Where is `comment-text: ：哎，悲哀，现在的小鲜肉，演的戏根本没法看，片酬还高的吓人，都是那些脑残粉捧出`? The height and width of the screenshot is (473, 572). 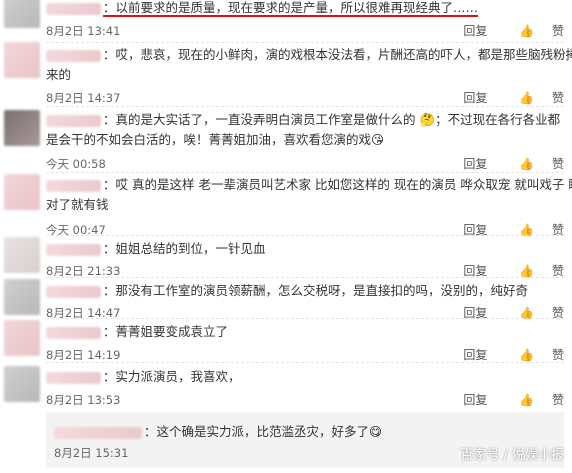
comment-text: ：哎，悲哀，现在的小鲜肉，演的戏根本没法看，片酬还高的吓人，都是那些脑残粉捧出 is located at coordinates (309, 55).